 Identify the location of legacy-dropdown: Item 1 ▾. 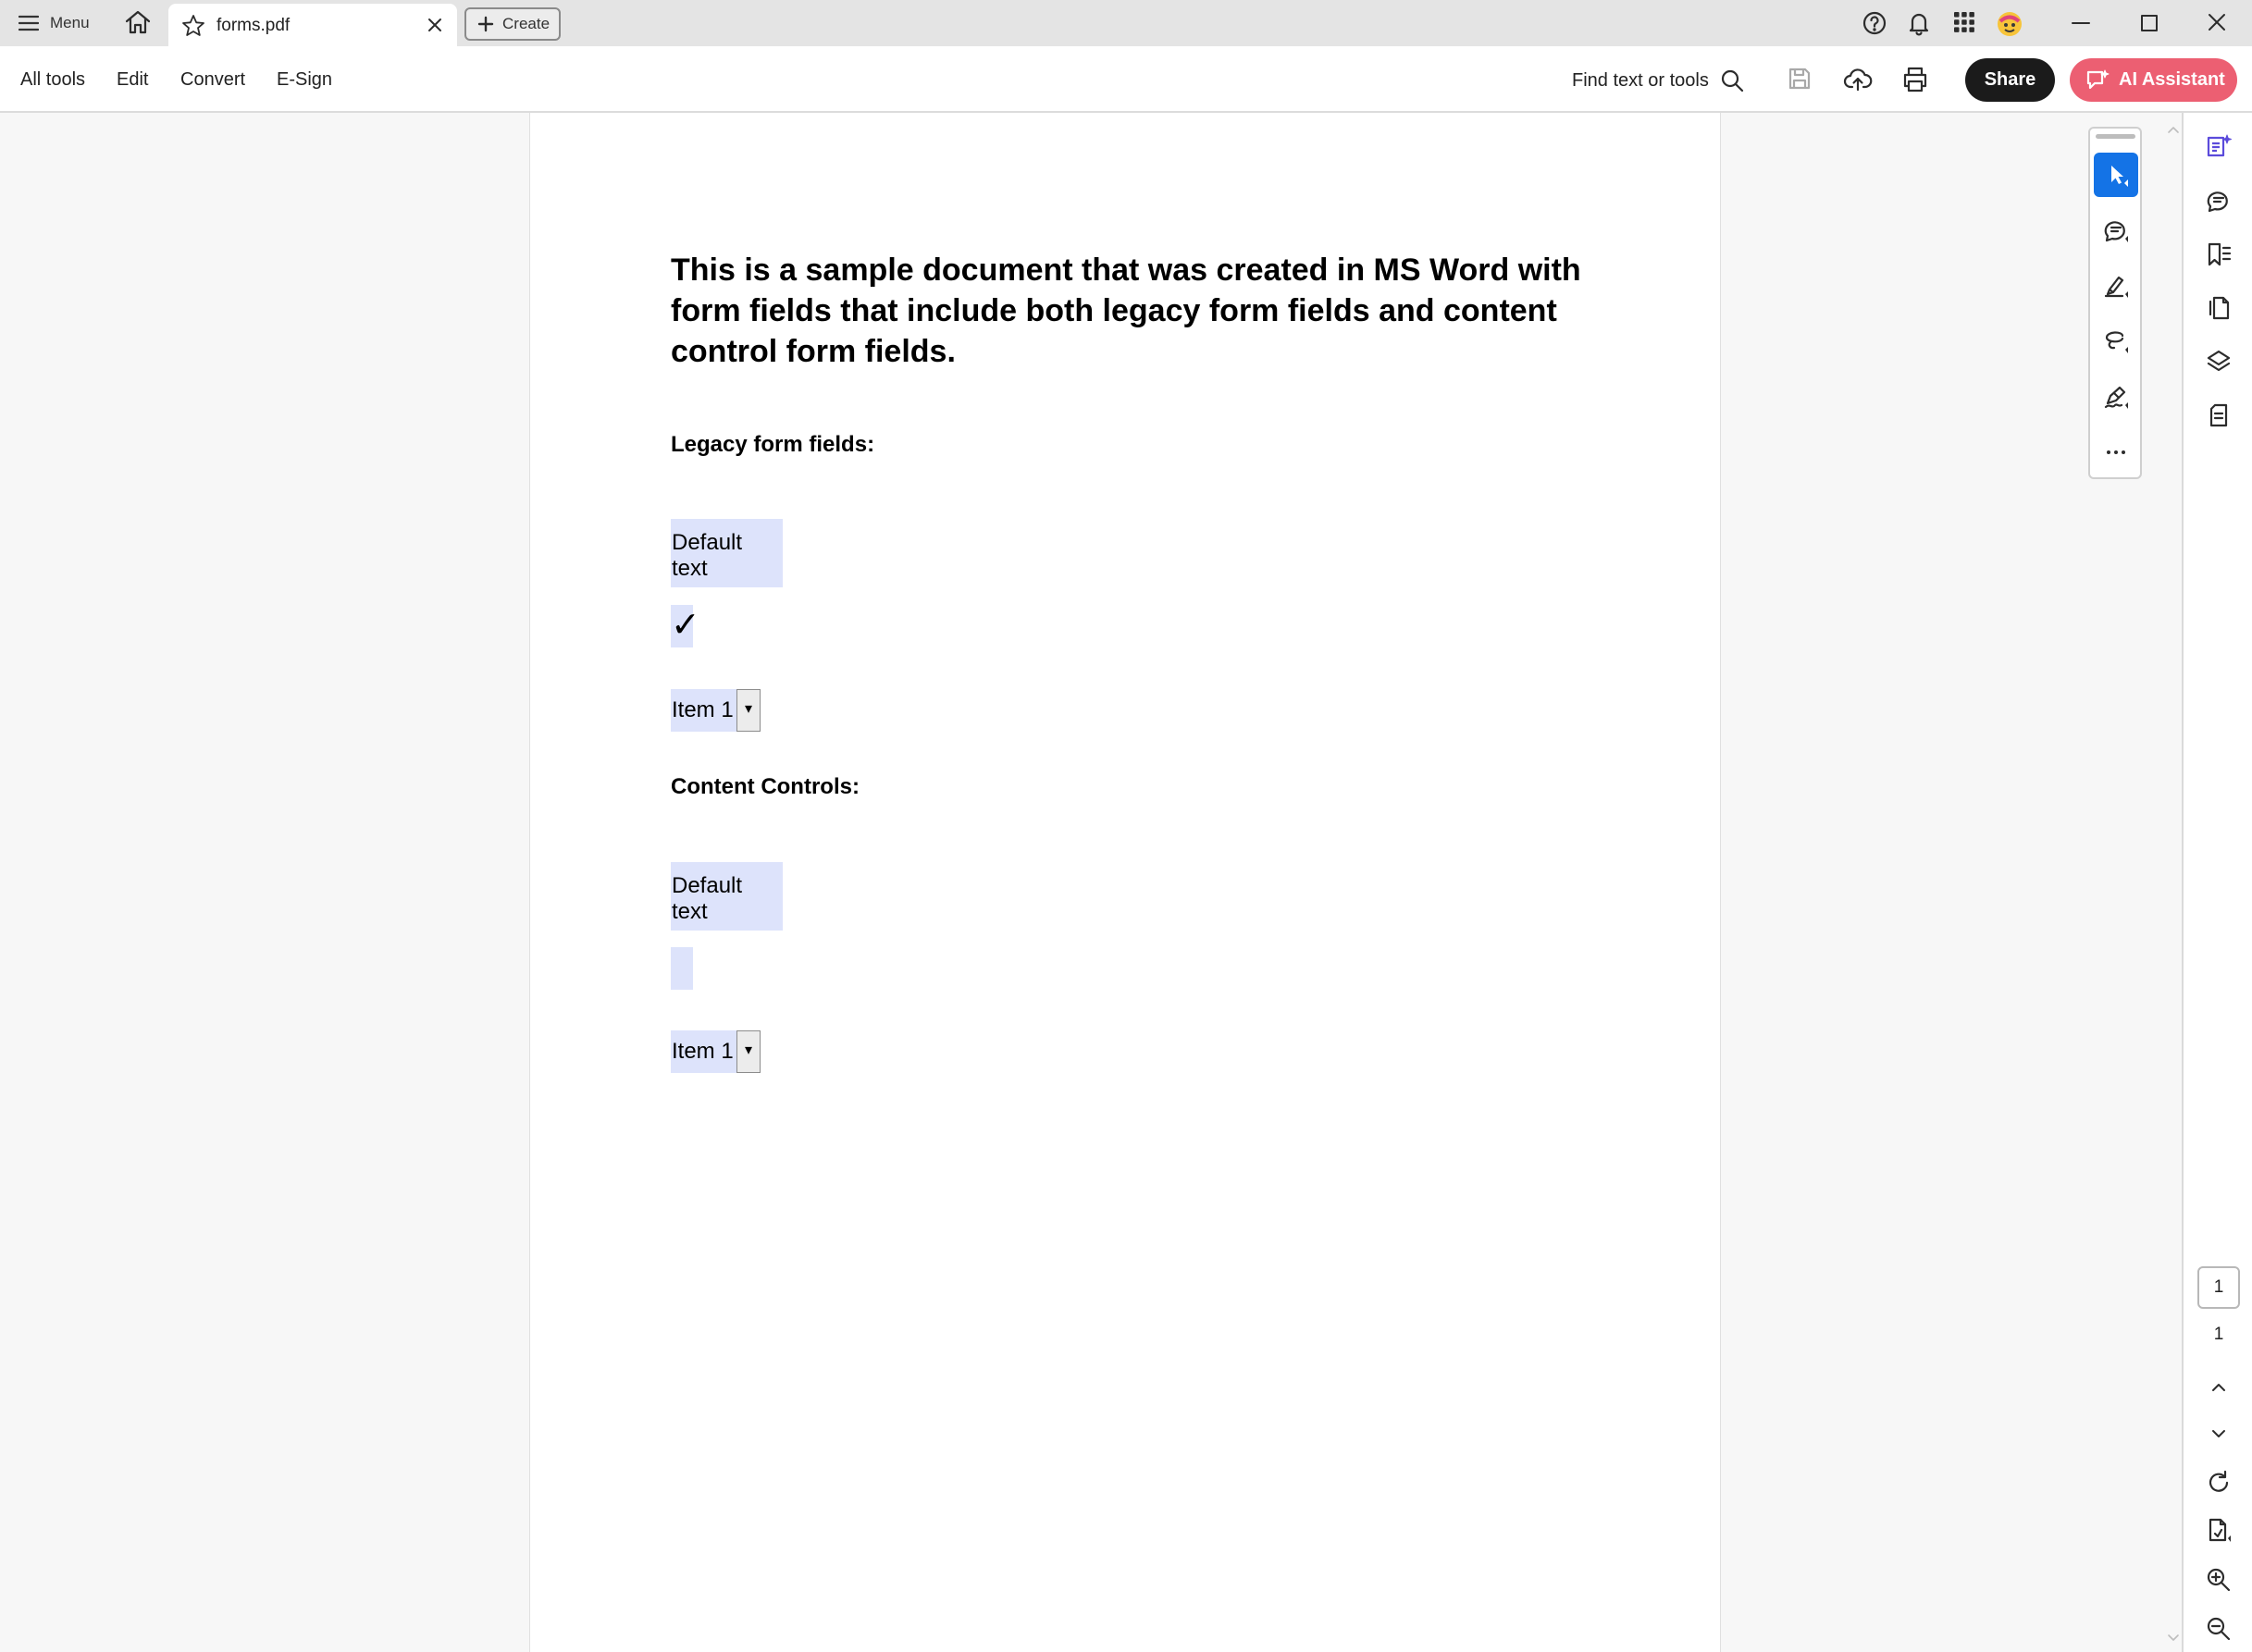
(716, 710).